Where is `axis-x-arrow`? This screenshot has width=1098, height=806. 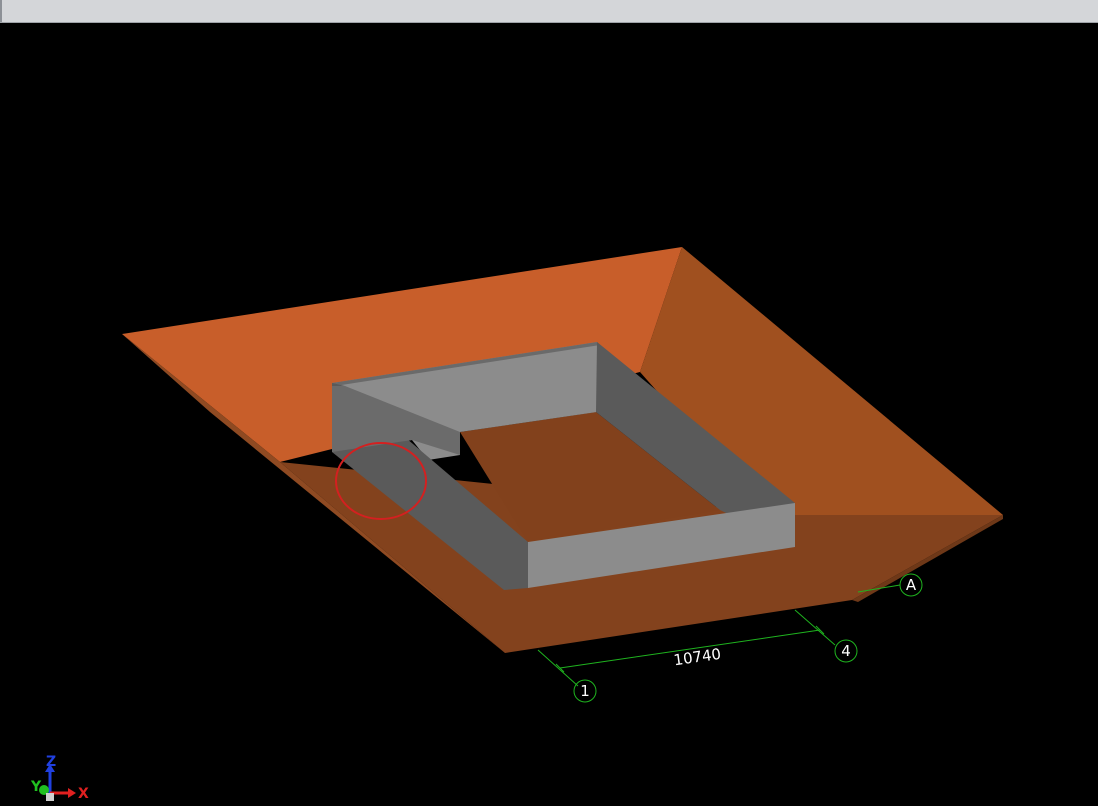 axis-x-arrow is located at coordinates (72, 793).